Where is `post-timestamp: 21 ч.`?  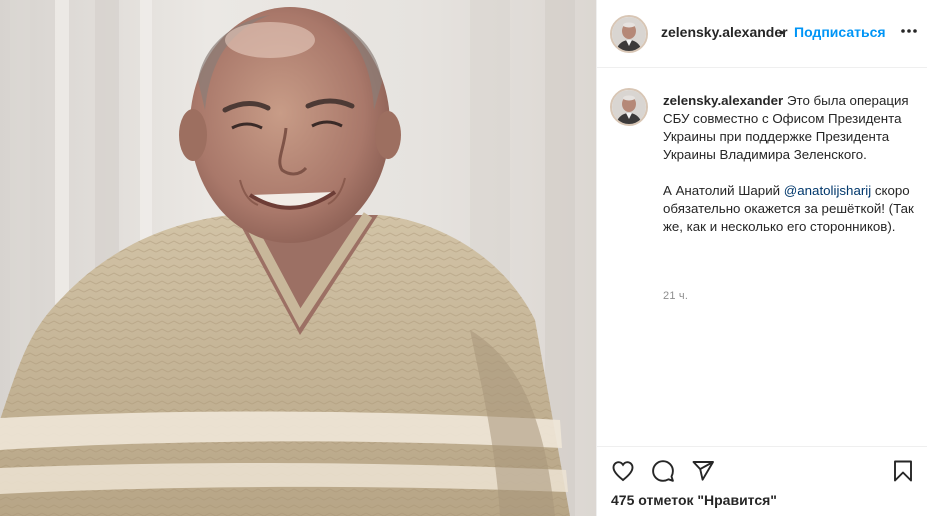 post-timestamp: 21 ч. is located at coordinates (675, 296).